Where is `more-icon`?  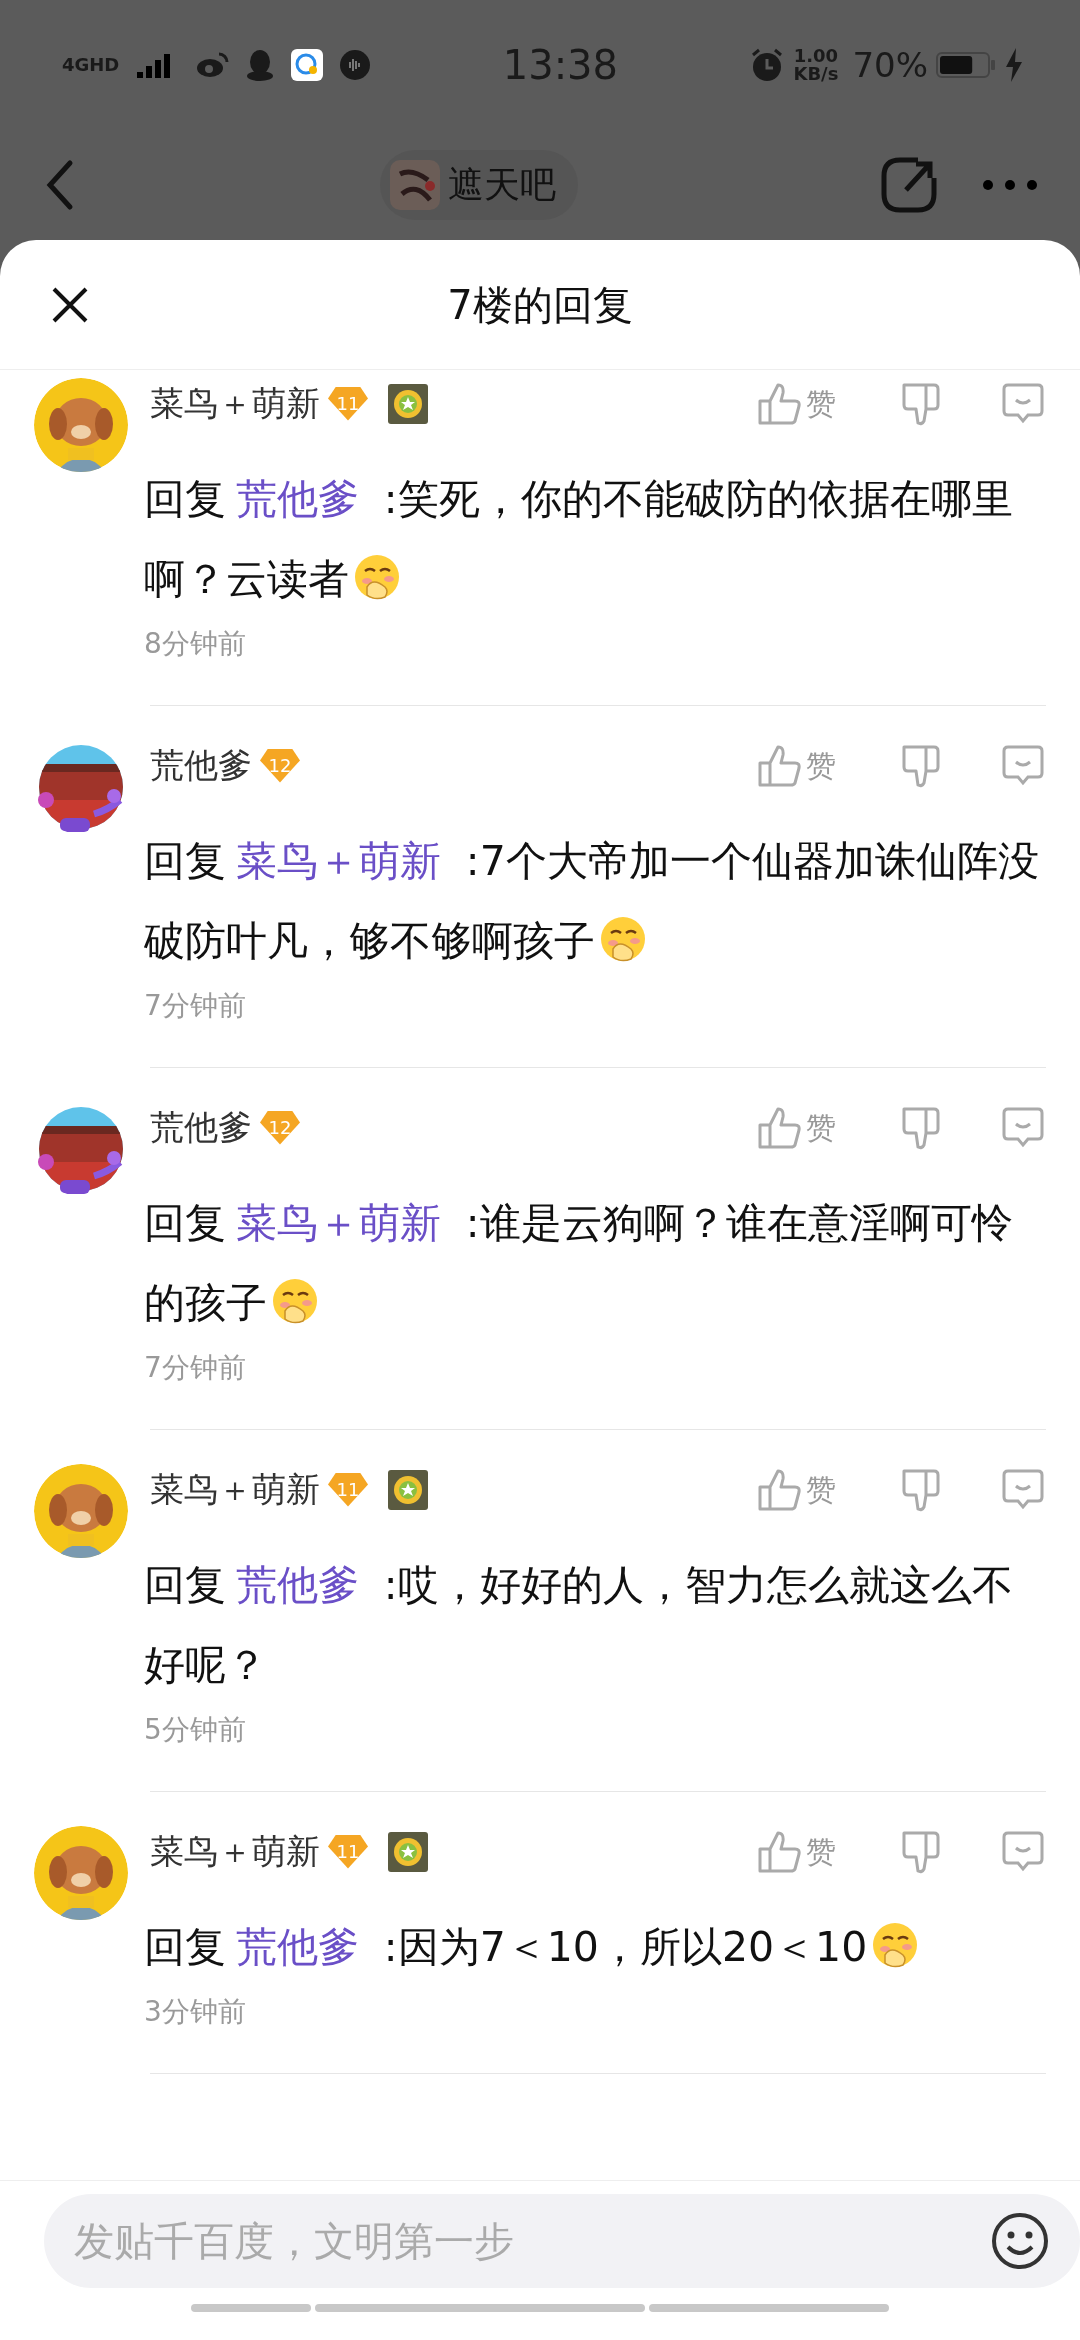
more-icon is located at coordinates (1010, 185).